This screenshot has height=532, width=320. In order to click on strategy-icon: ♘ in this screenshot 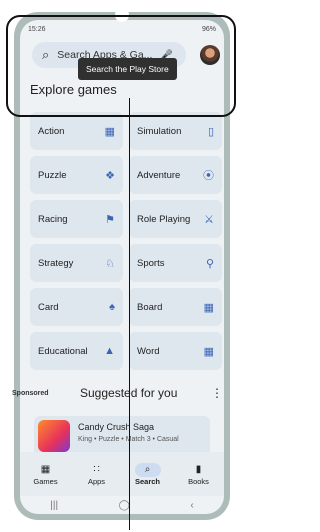, I will do `click(110, 263)`.